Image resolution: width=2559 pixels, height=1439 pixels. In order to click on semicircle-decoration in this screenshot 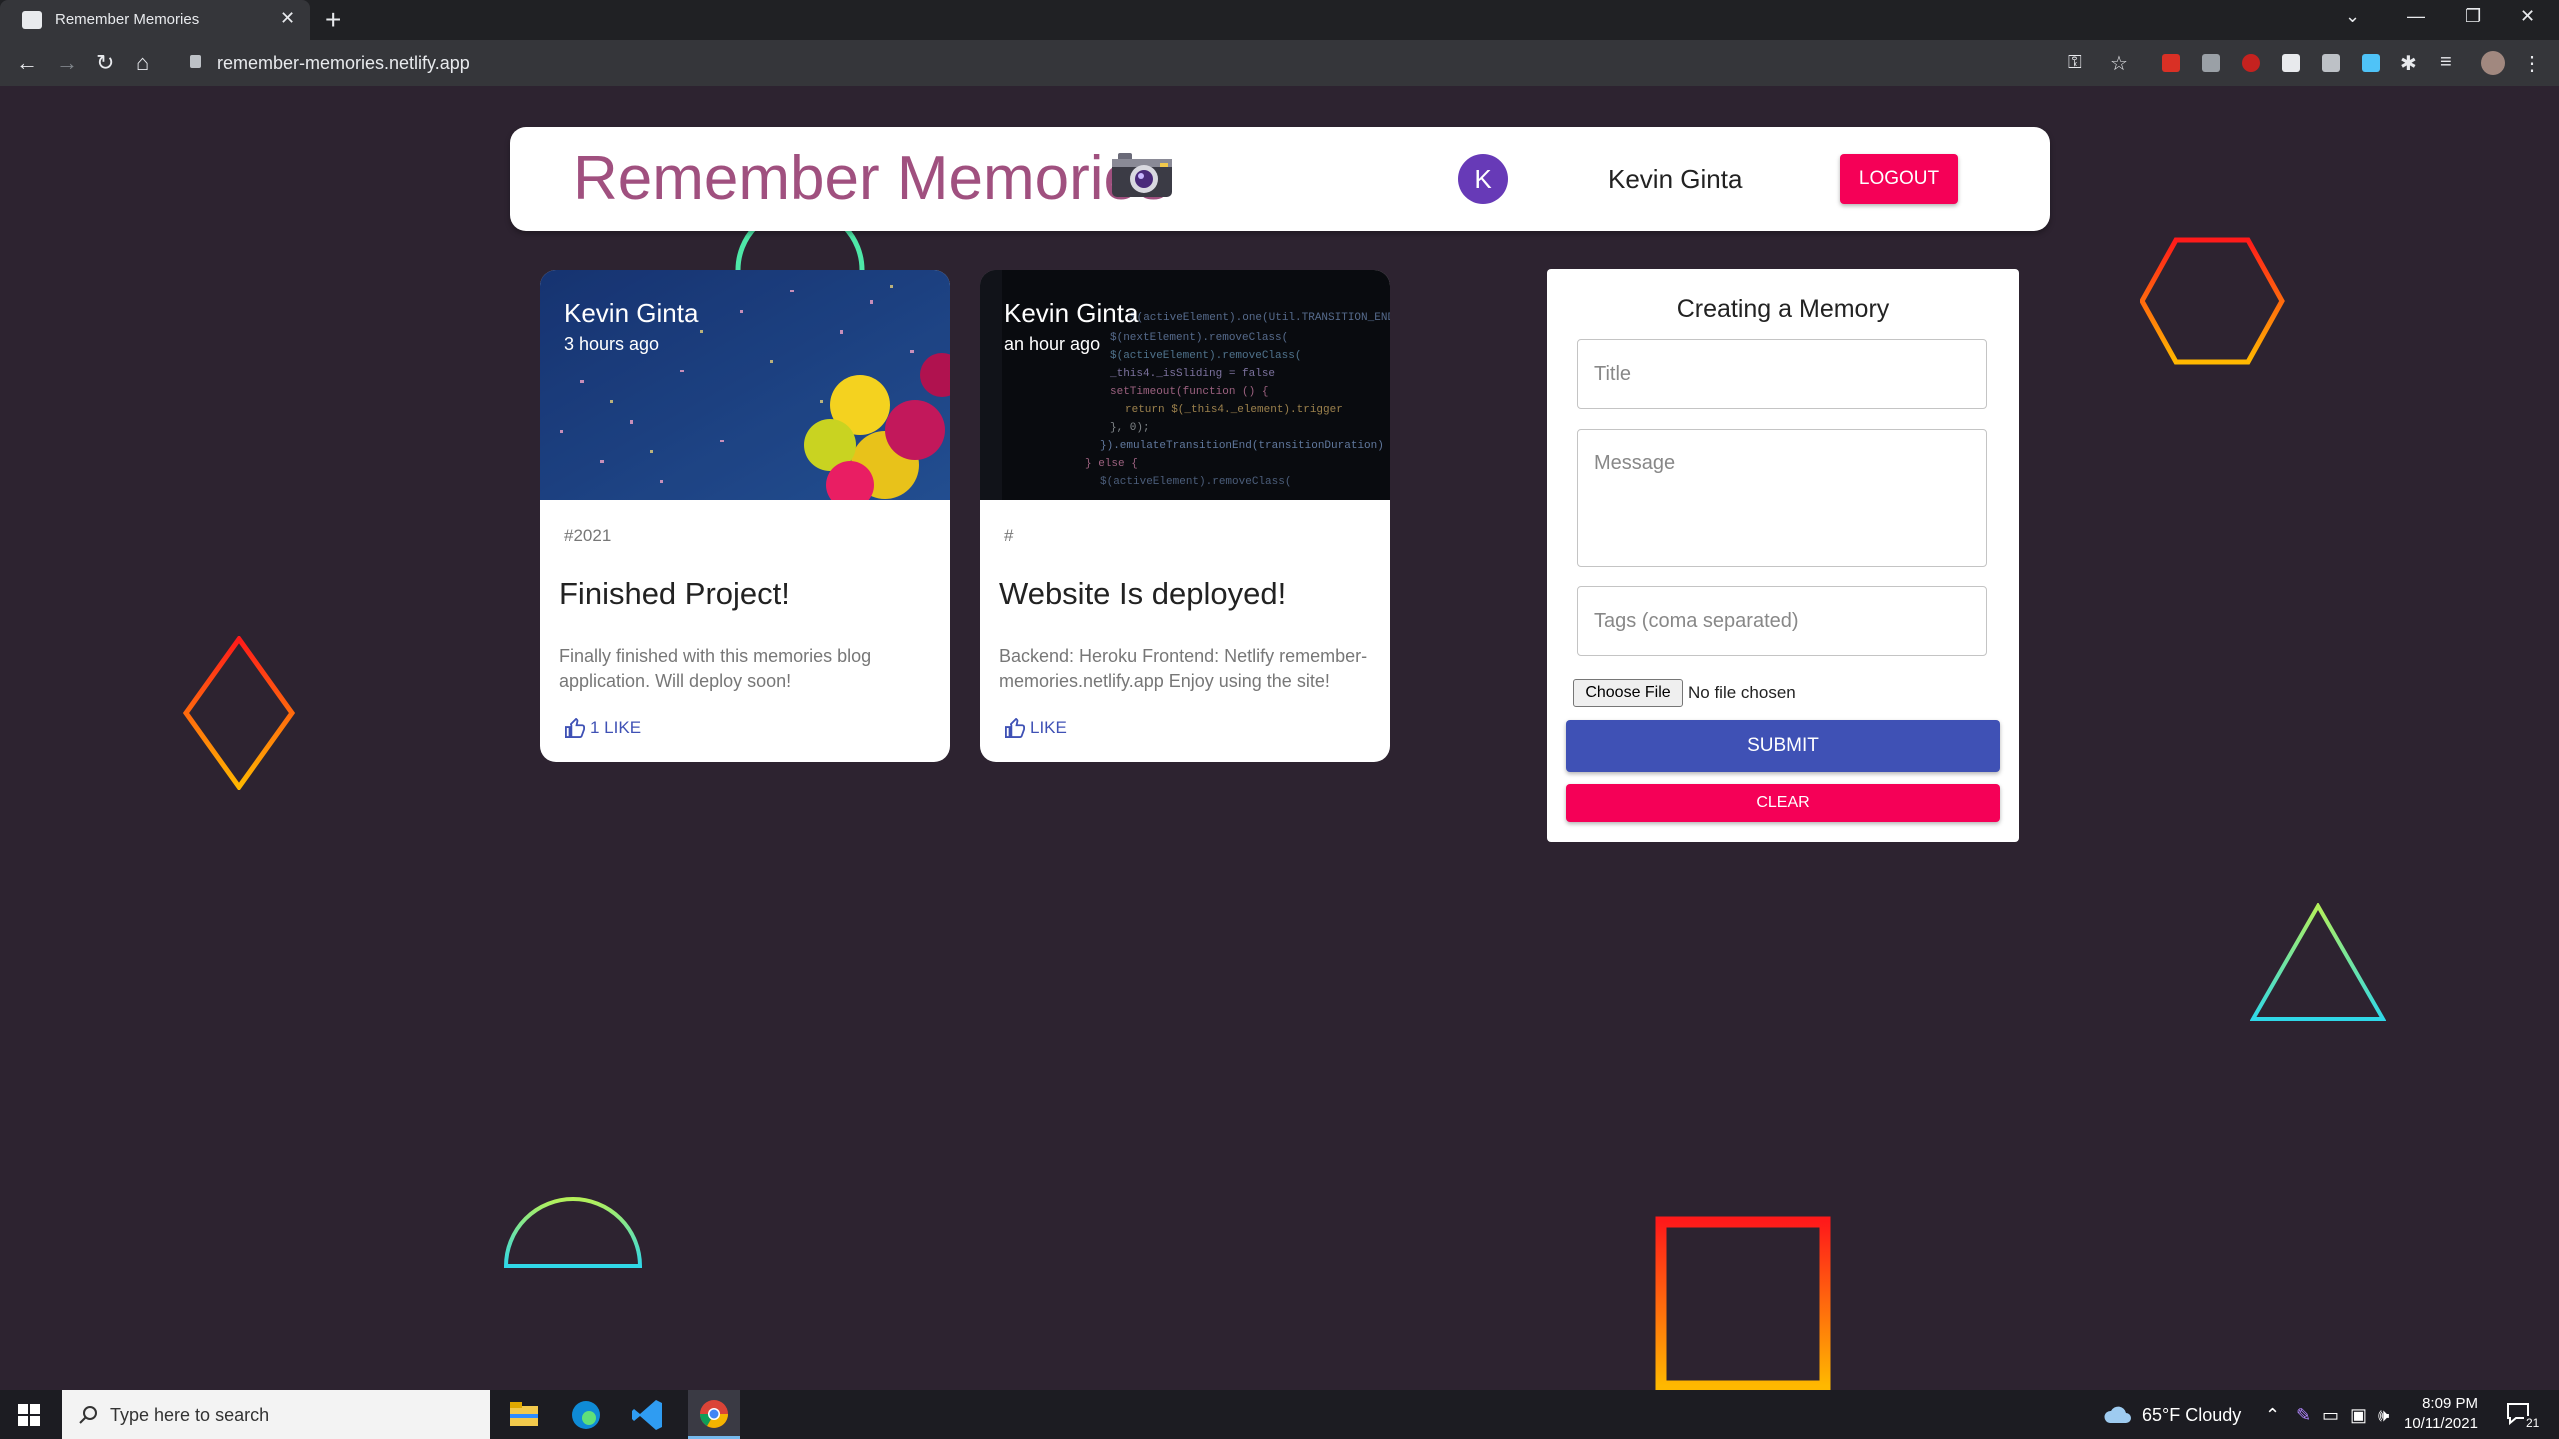, I will do `click(573, 1232)`.